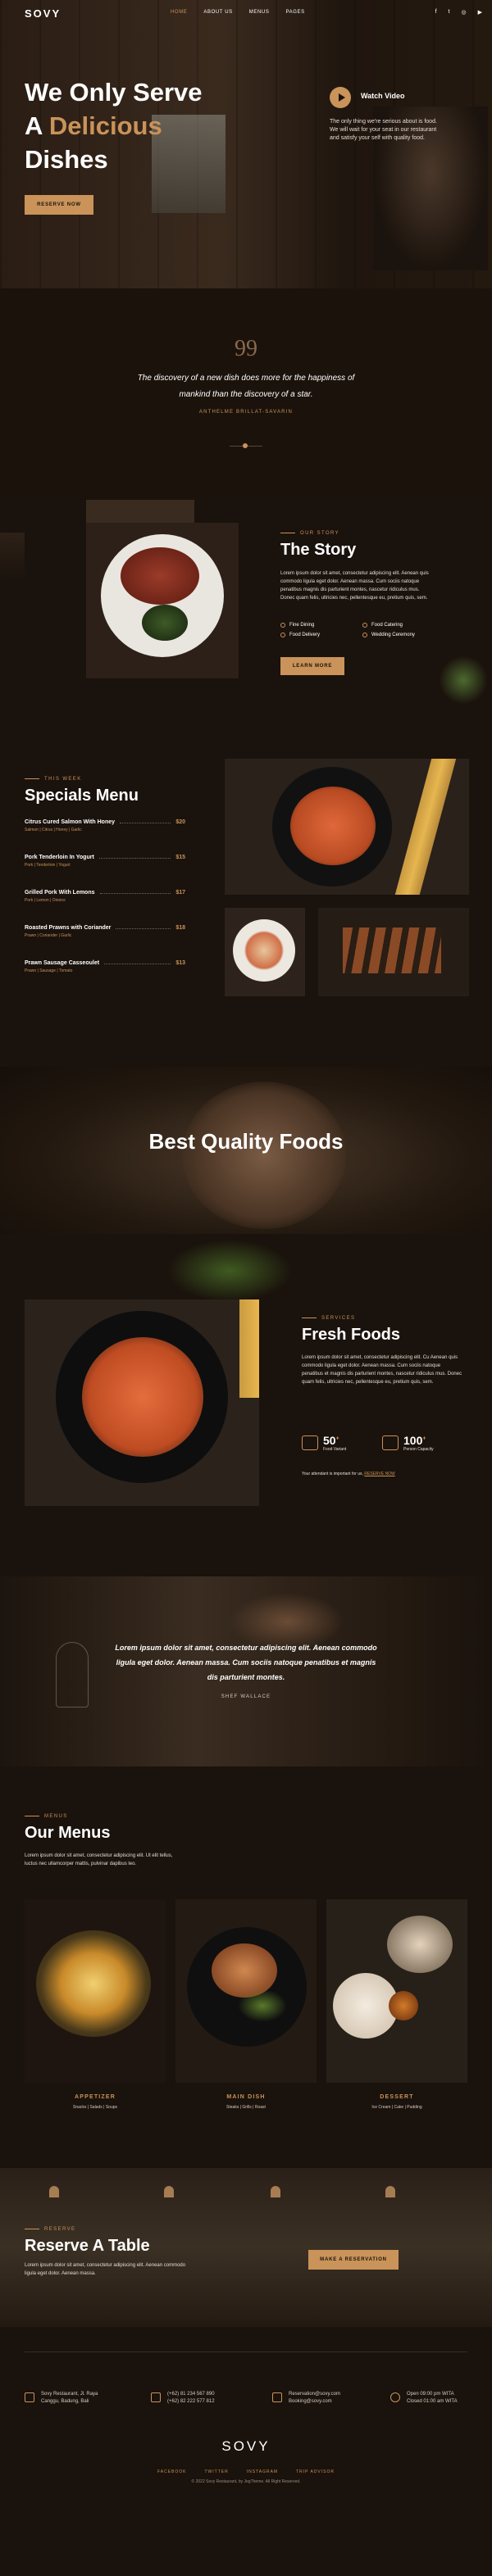 This screenshot has width=492, height=2576. I want to click on quote-author: ANTHELME BRILLAT-SAVARIN, so click(246, 412).